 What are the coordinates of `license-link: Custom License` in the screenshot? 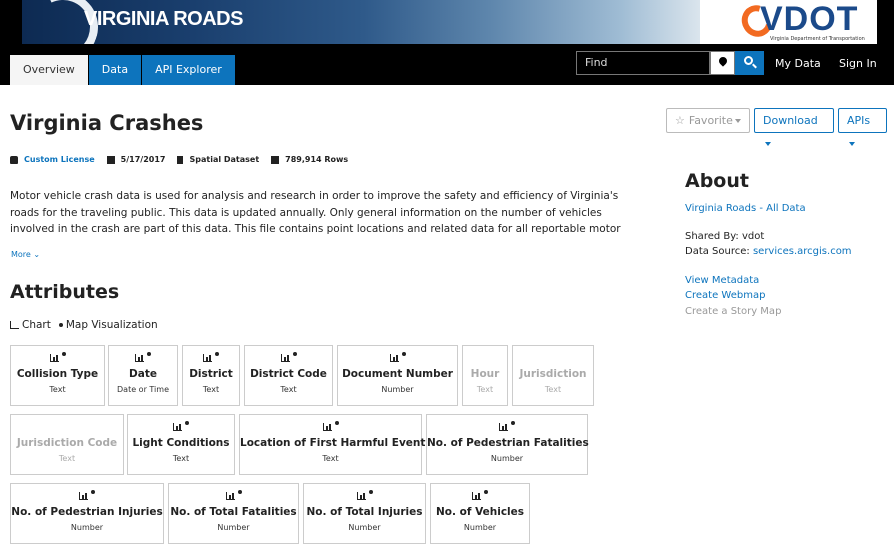 It's located at (59, 159).